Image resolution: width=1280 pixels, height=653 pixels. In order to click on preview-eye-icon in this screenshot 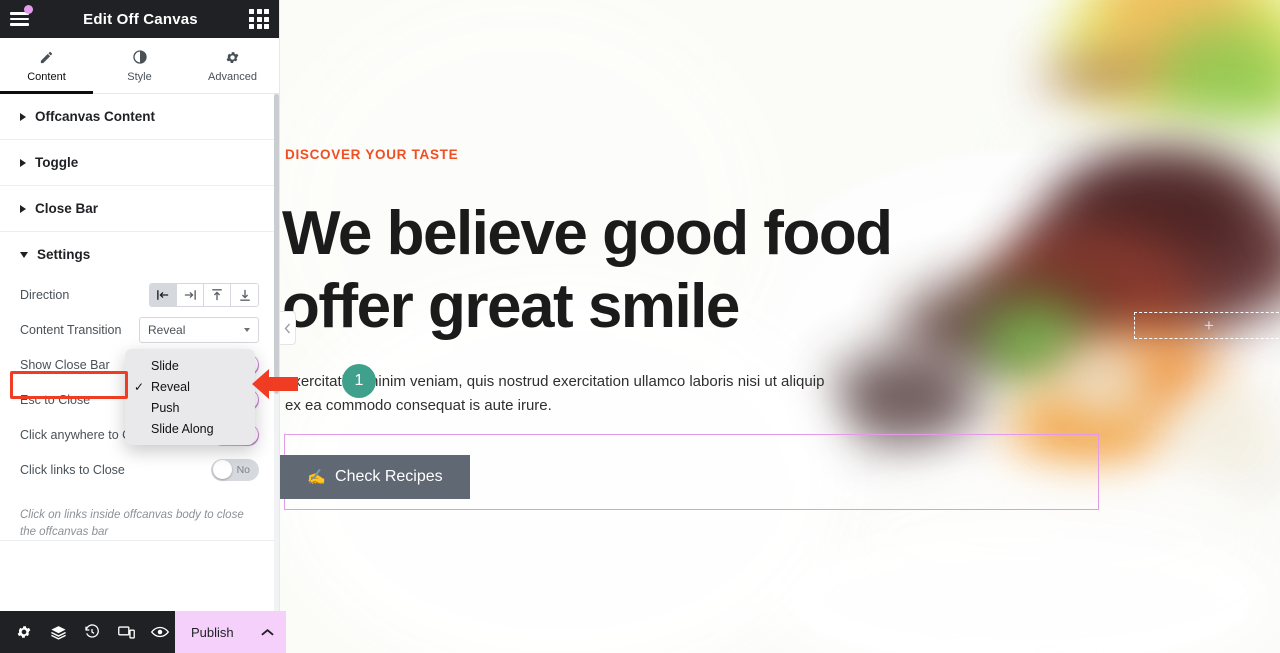, I will do `click(160, 632)`.